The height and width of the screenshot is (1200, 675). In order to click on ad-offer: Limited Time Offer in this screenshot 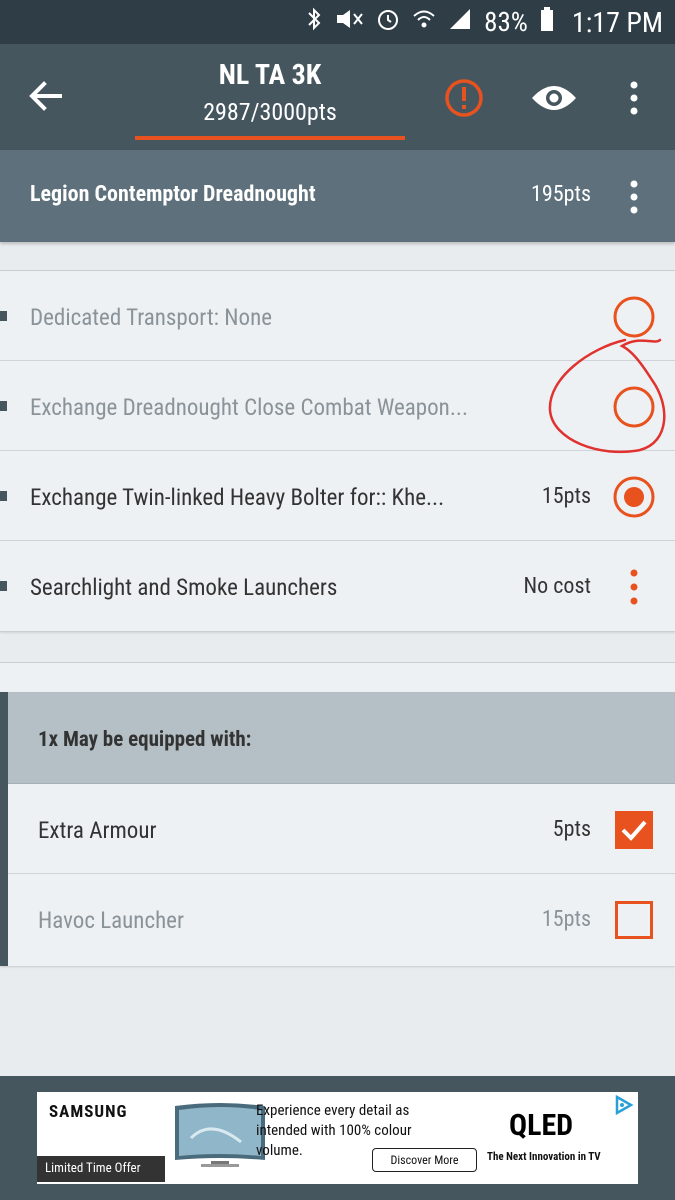, I will do `click(101, 1169)`.